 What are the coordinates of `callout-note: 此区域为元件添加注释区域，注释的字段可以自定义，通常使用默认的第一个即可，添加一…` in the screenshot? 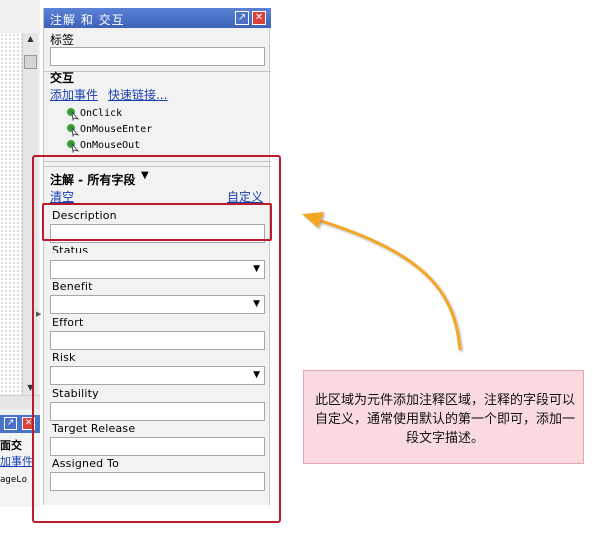 It's located at (443, 417).